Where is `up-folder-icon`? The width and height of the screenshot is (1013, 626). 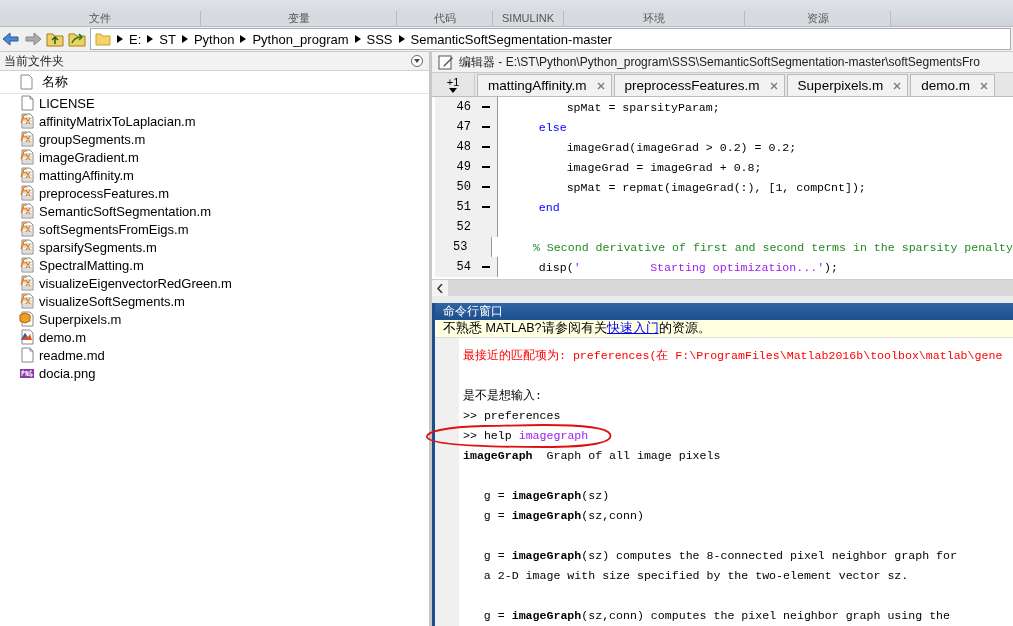 up-folder-icon is located at coordinates (55, 39).